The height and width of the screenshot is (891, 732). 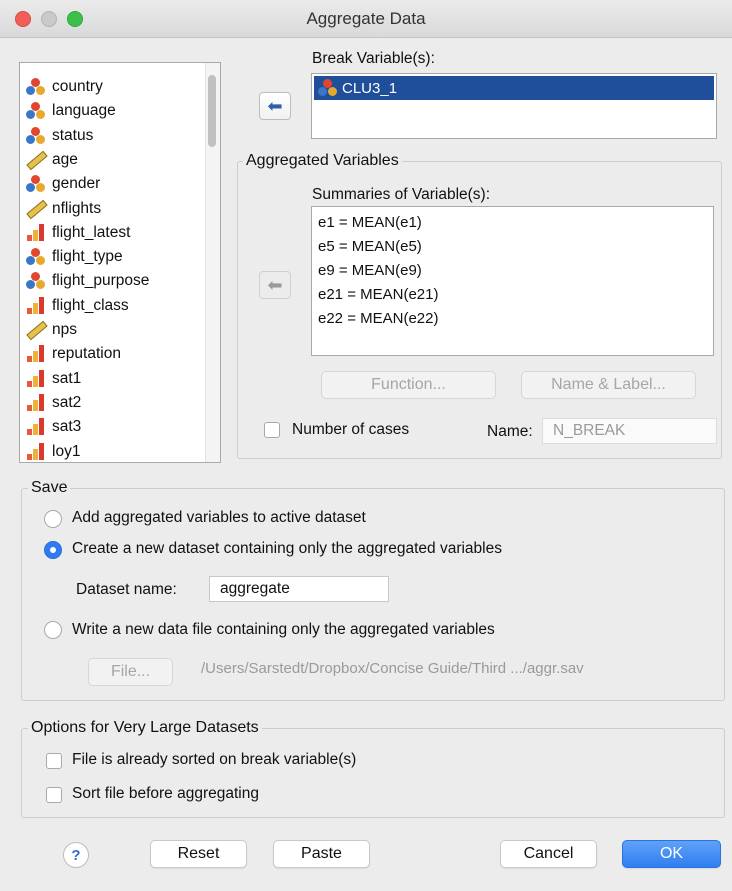 I want to click on variable-list-item: flight_type, so click(x=73, y=257).